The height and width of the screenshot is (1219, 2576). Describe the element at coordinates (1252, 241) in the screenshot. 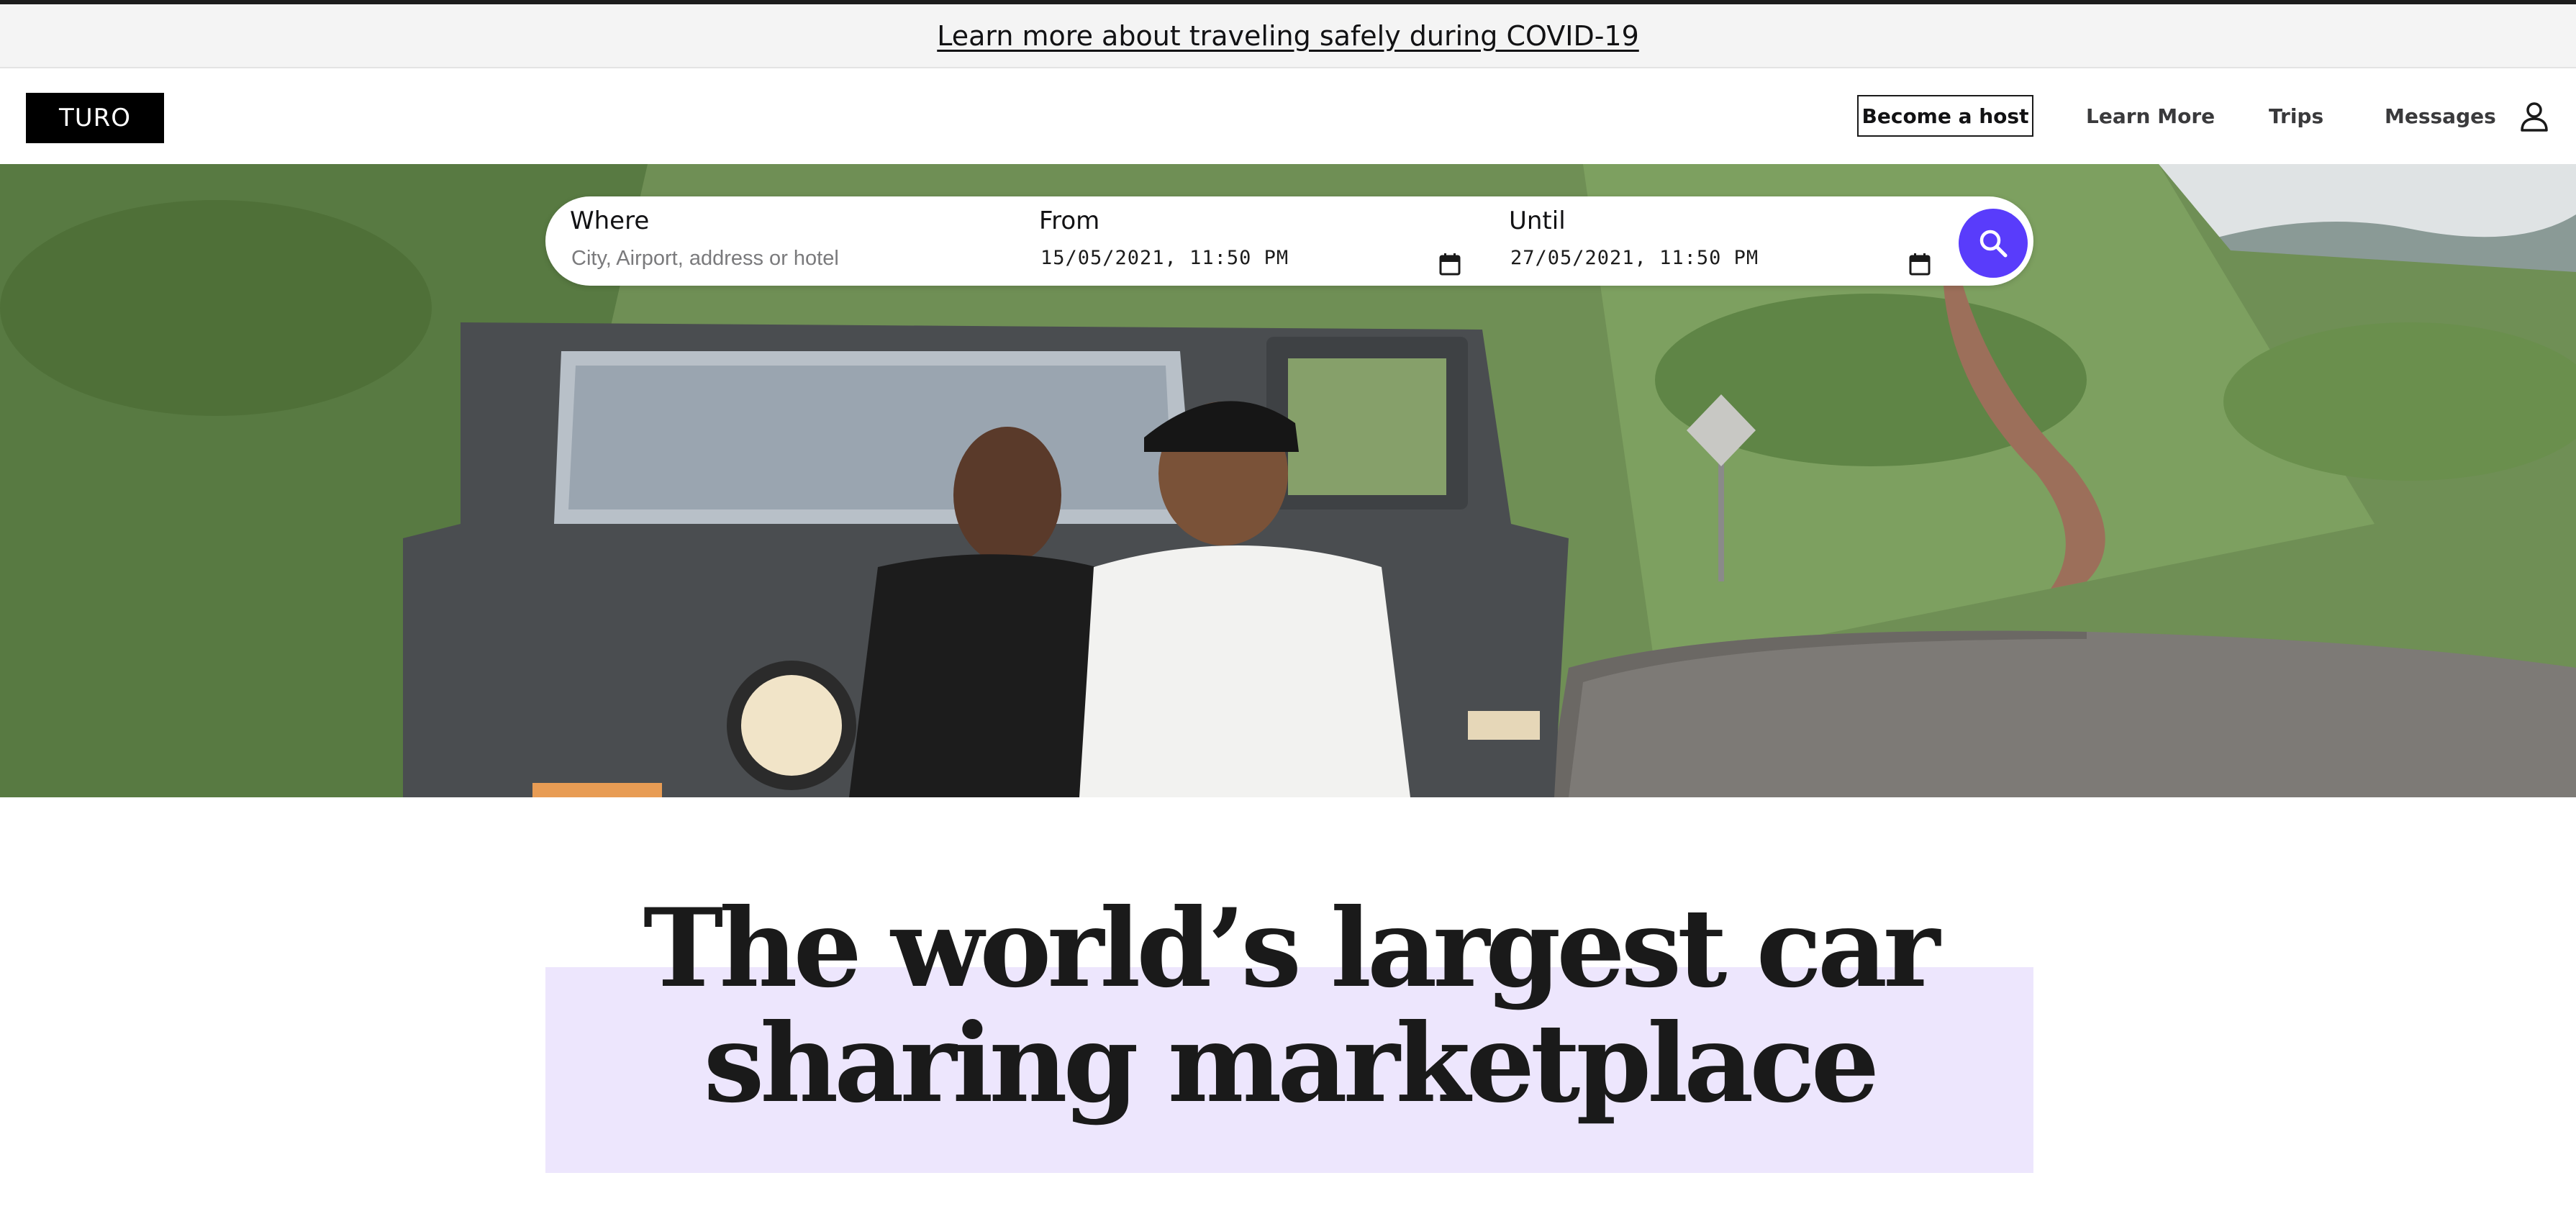

I see `from-field: From` at that location.